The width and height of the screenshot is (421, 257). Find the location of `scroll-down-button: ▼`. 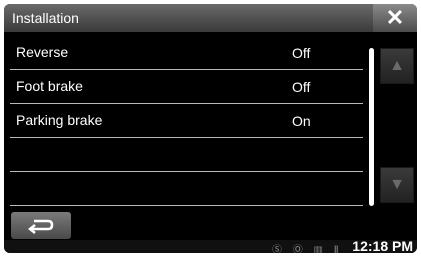

scroll-down-button: ▼ is located at coordinates (397, 185).